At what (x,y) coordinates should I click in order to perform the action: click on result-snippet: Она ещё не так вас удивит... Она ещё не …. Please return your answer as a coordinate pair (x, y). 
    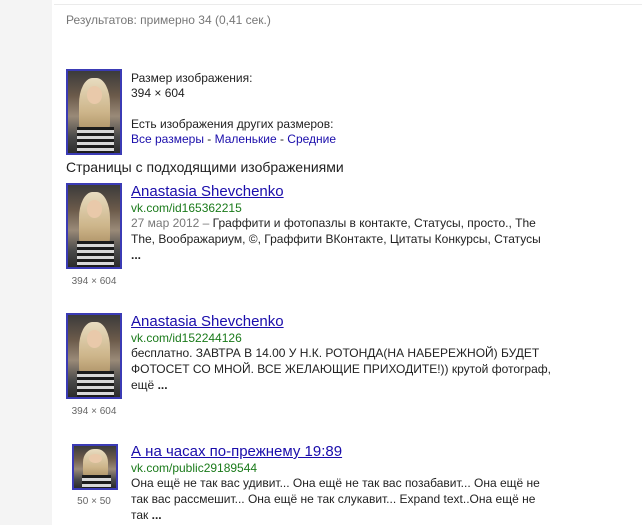
    Looking at the image, I should click on (341, 499).